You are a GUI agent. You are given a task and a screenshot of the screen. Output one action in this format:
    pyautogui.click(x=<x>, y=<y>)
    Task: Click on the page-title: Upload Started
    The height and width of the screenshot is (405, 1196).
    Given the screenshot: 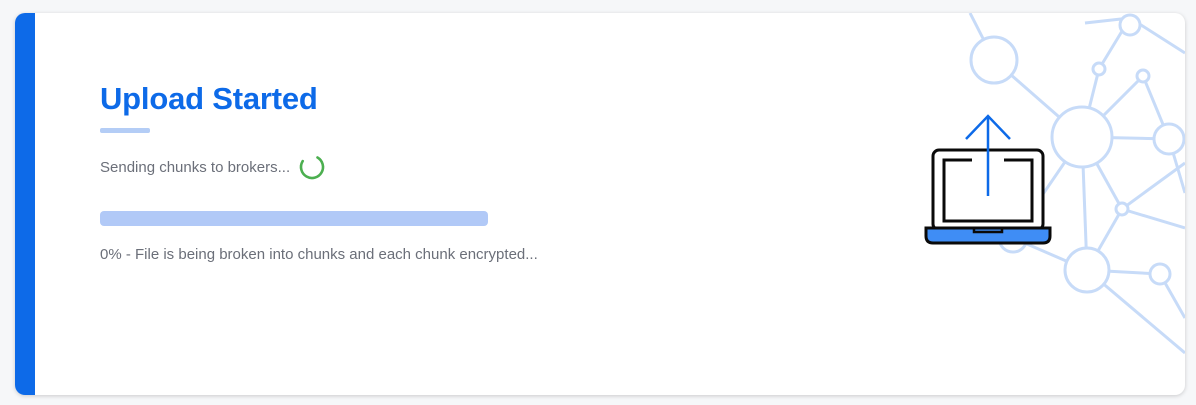 What is the action you would take?
    pyautogui.click(x=209, y=98)
    